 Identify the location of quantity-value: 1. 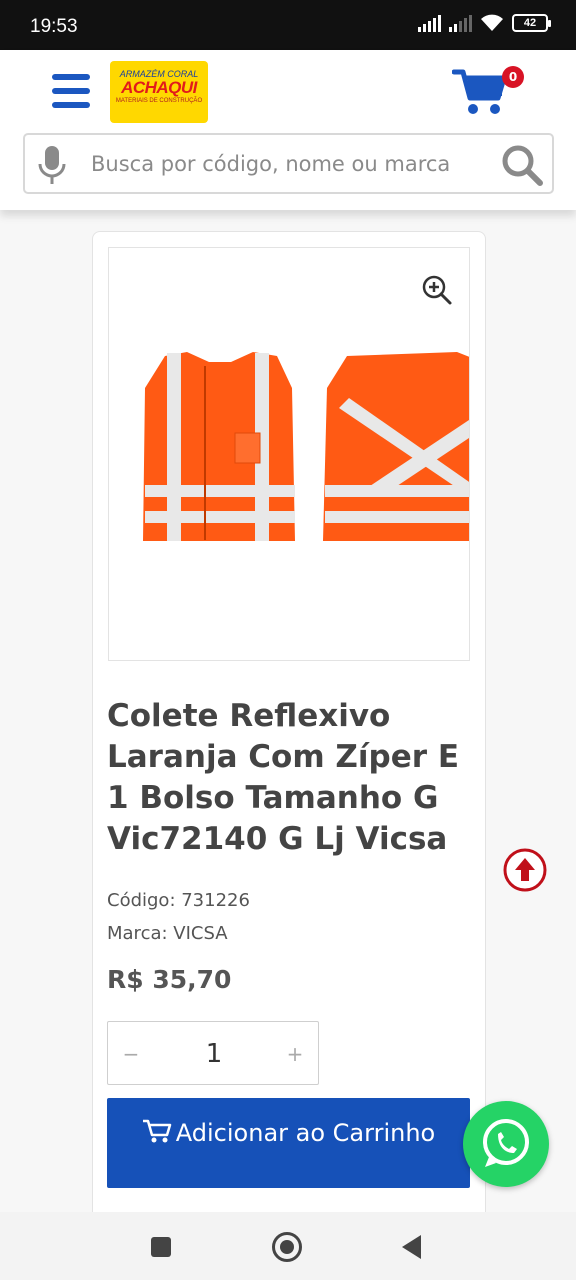
(214, 1054).